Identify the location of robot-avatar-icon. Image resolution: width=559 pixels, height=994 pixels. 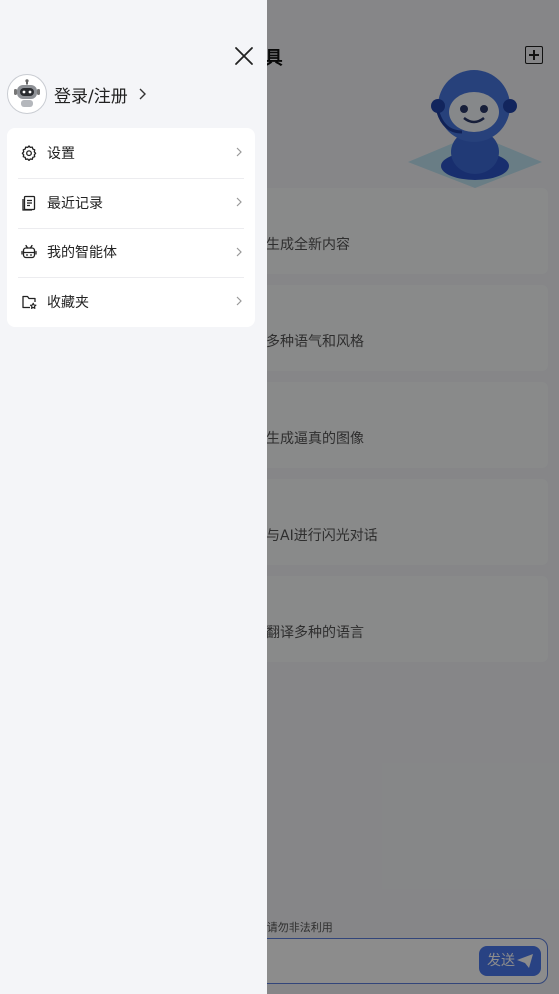
(27, 93).